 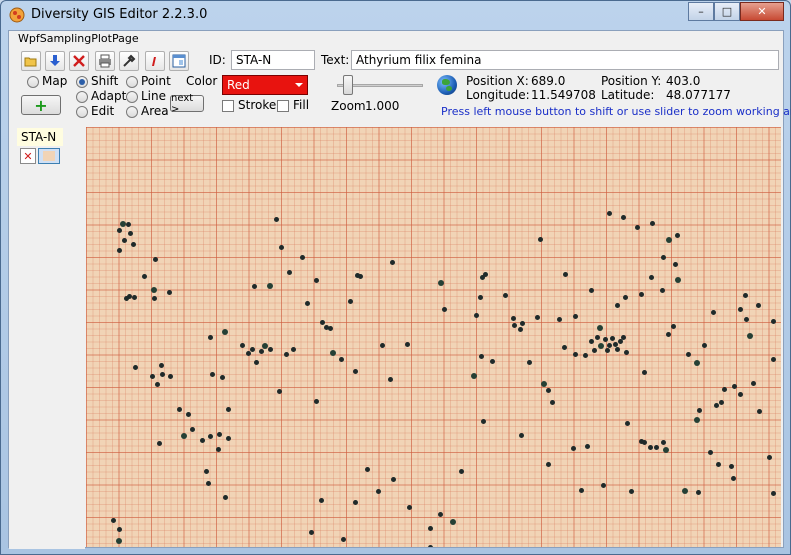 I want to click on map-radio, so click(x=33, y=82).